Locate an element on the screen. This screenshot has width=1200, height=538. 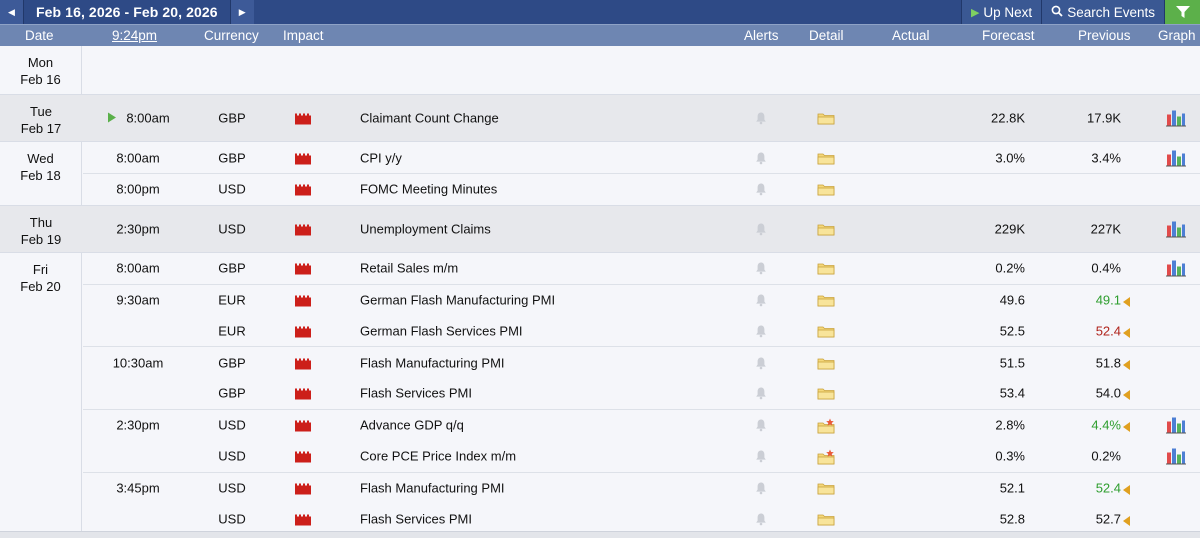
event-title: Advance GDP q/q is located at coordinates (412, 425).